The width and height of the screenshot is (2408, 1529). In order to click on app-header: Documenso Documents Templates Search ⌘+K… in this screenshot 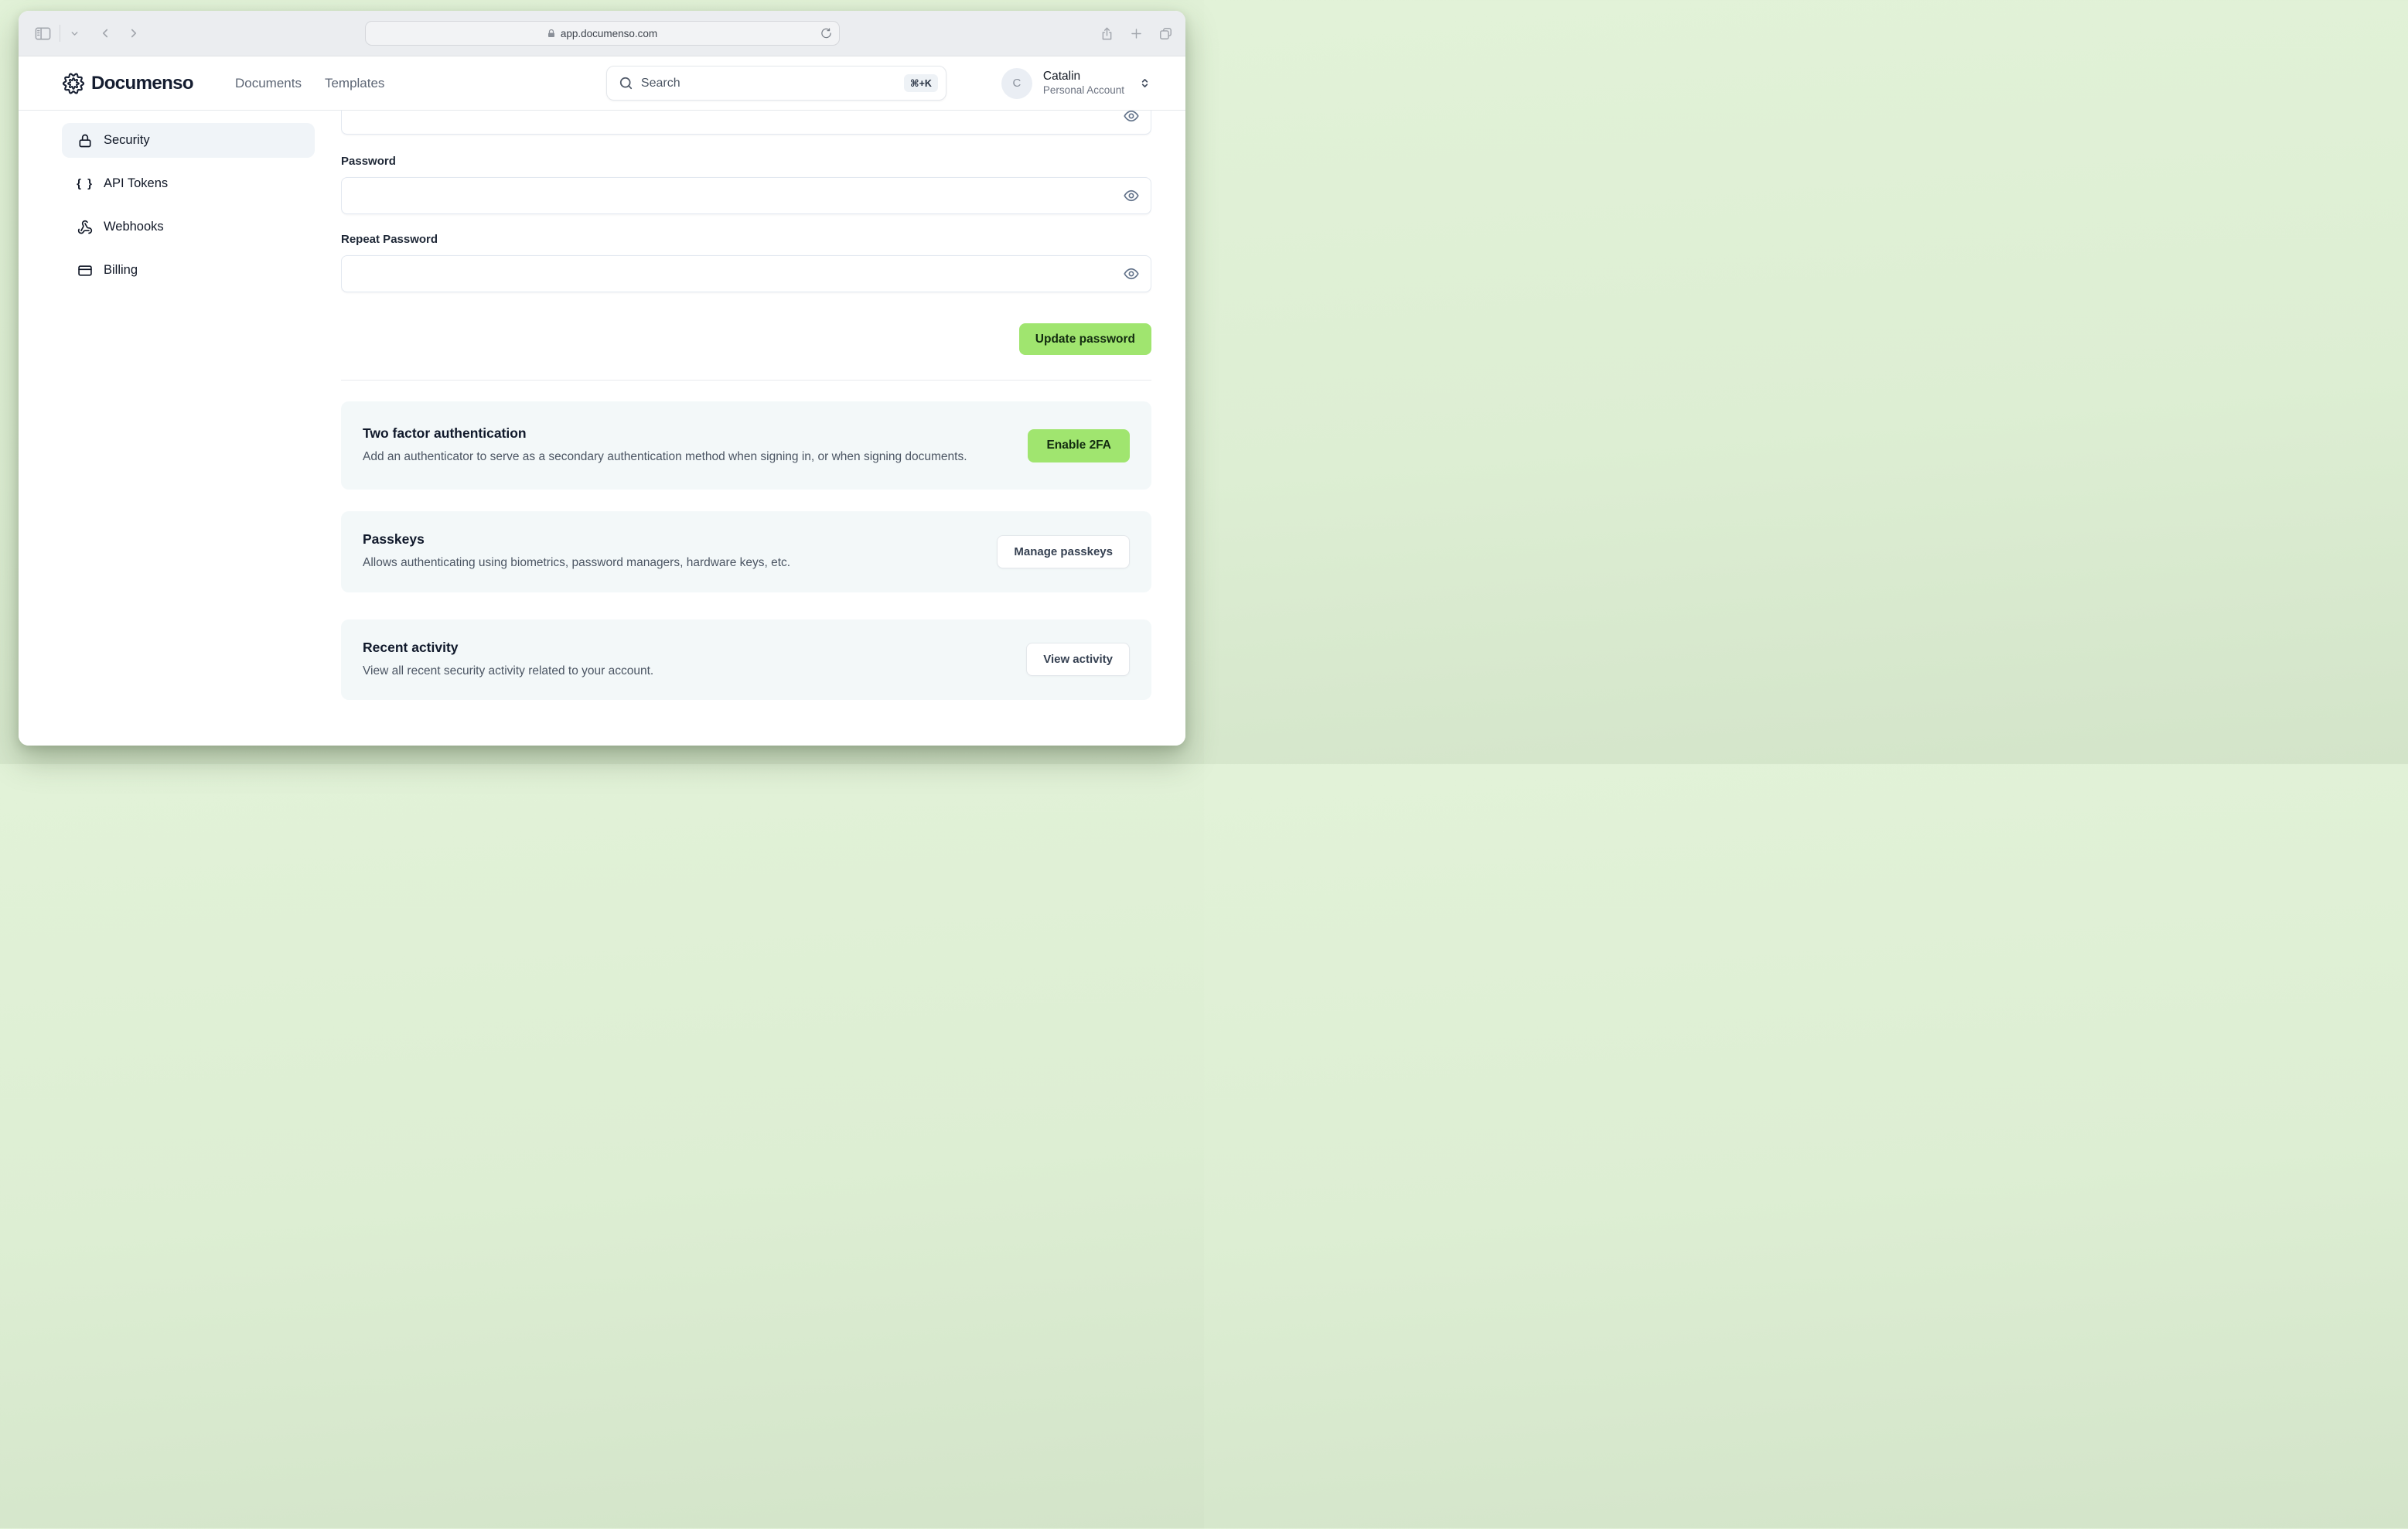, I will do `click(602, 83)`.